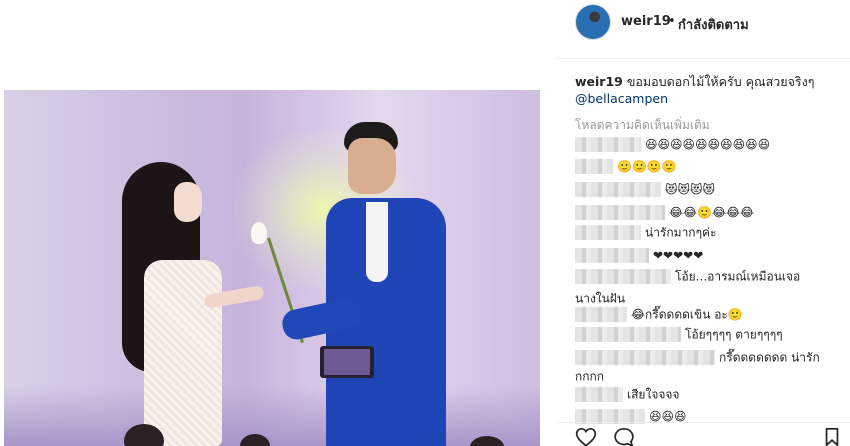  Describe the element at coordinates (713, 24) in the screenshot. I see `following-button: กำลังติดตาม` at that location.